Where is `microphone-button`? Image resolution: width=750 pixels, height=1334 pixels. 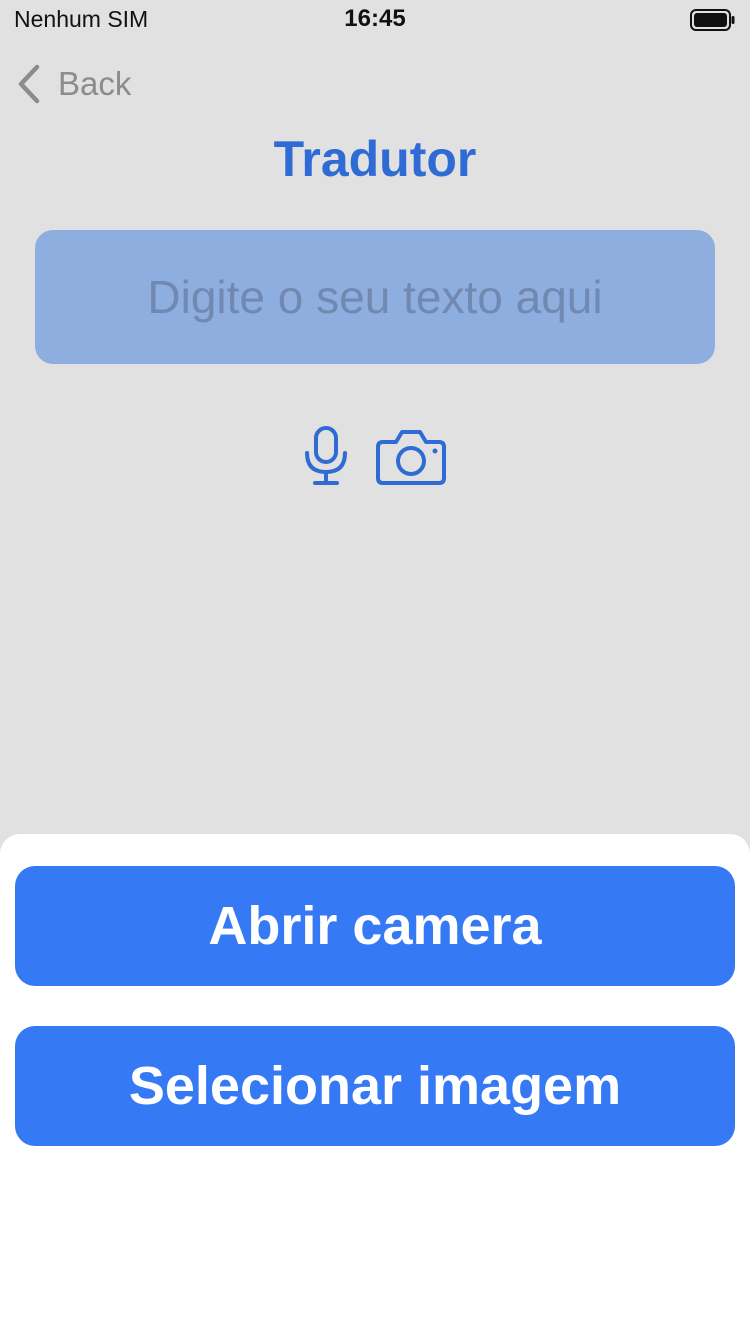
microphone-button is located at coordinates (326, 456).